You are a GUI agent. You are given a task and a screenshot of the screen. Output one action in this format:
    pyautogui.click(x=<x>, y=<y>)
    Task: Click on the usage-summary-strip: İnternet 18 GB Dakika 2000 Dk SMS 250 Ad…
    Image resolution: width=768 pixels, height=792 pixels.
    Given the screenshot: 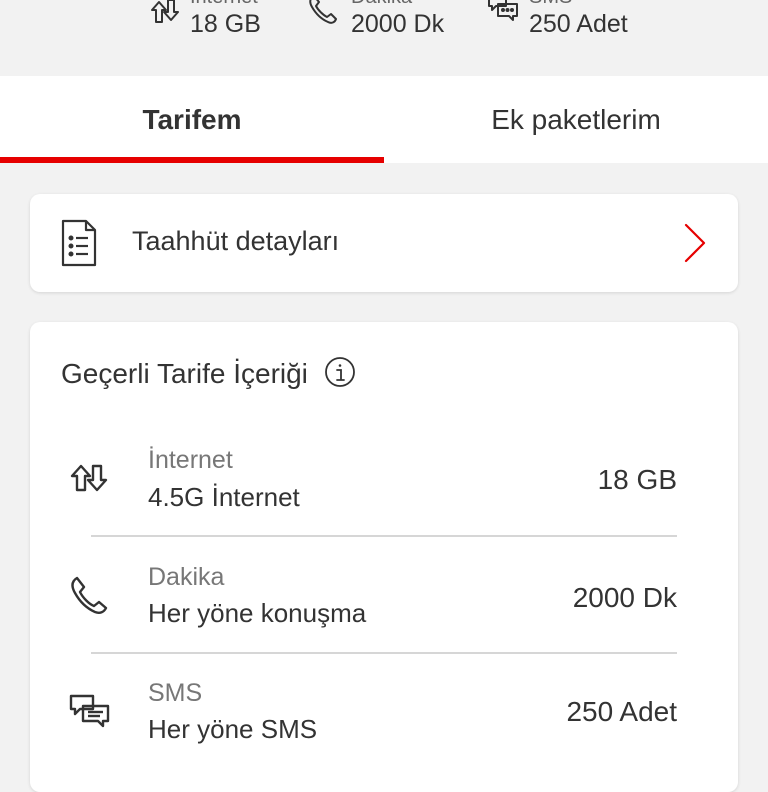 What is the action you would take?
    pyautogui.click(x=384, y=38)
    